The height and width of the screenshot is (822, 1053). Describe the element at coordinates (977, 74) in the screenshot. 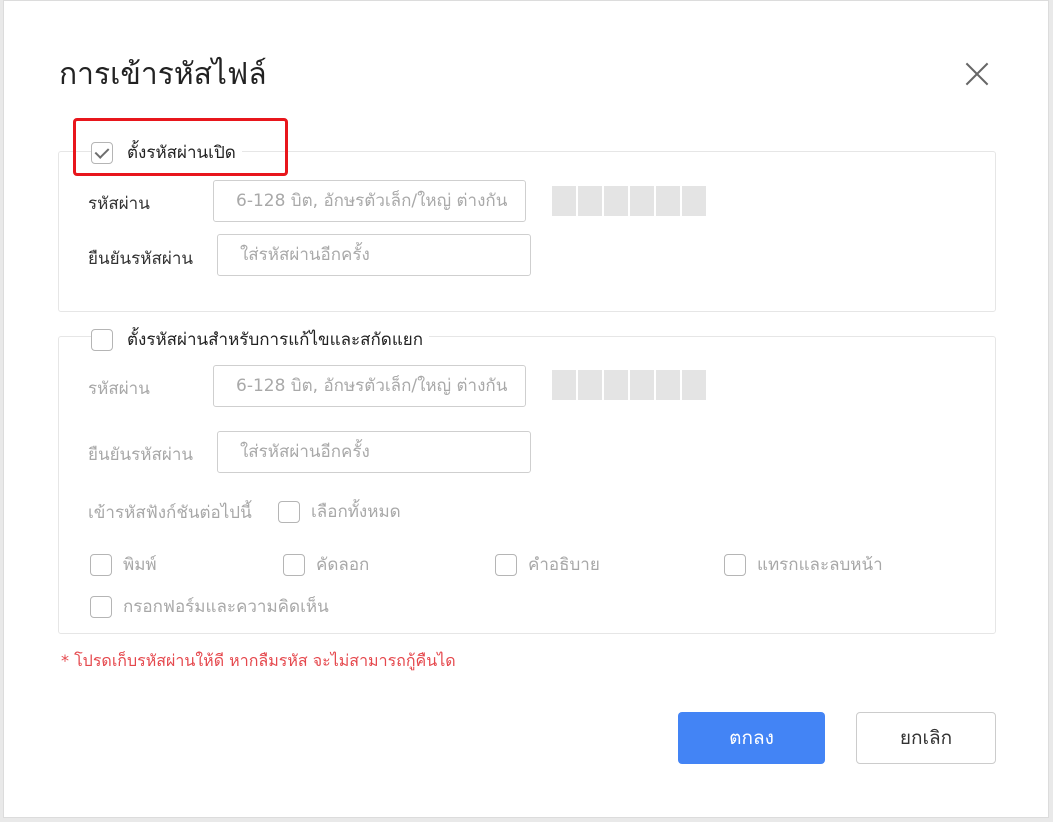

I see `close-icon` at that location.